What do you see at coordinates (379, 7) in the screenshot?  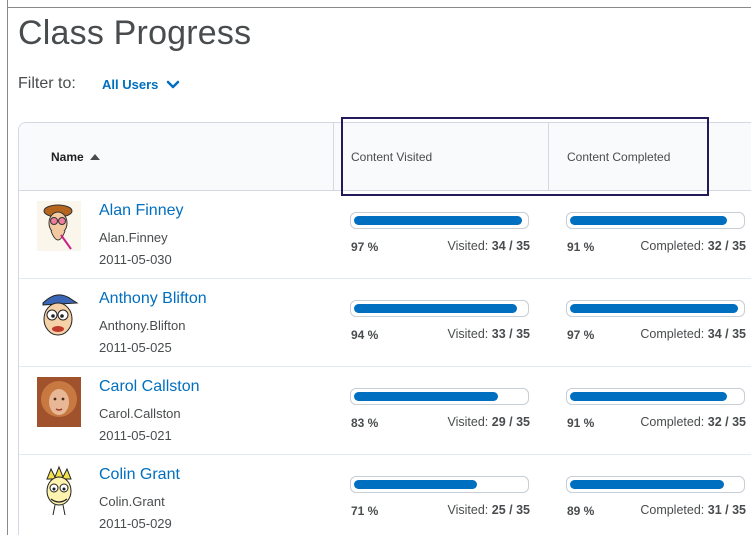 I see `frame-top-border` at bounding box center [379, 7].